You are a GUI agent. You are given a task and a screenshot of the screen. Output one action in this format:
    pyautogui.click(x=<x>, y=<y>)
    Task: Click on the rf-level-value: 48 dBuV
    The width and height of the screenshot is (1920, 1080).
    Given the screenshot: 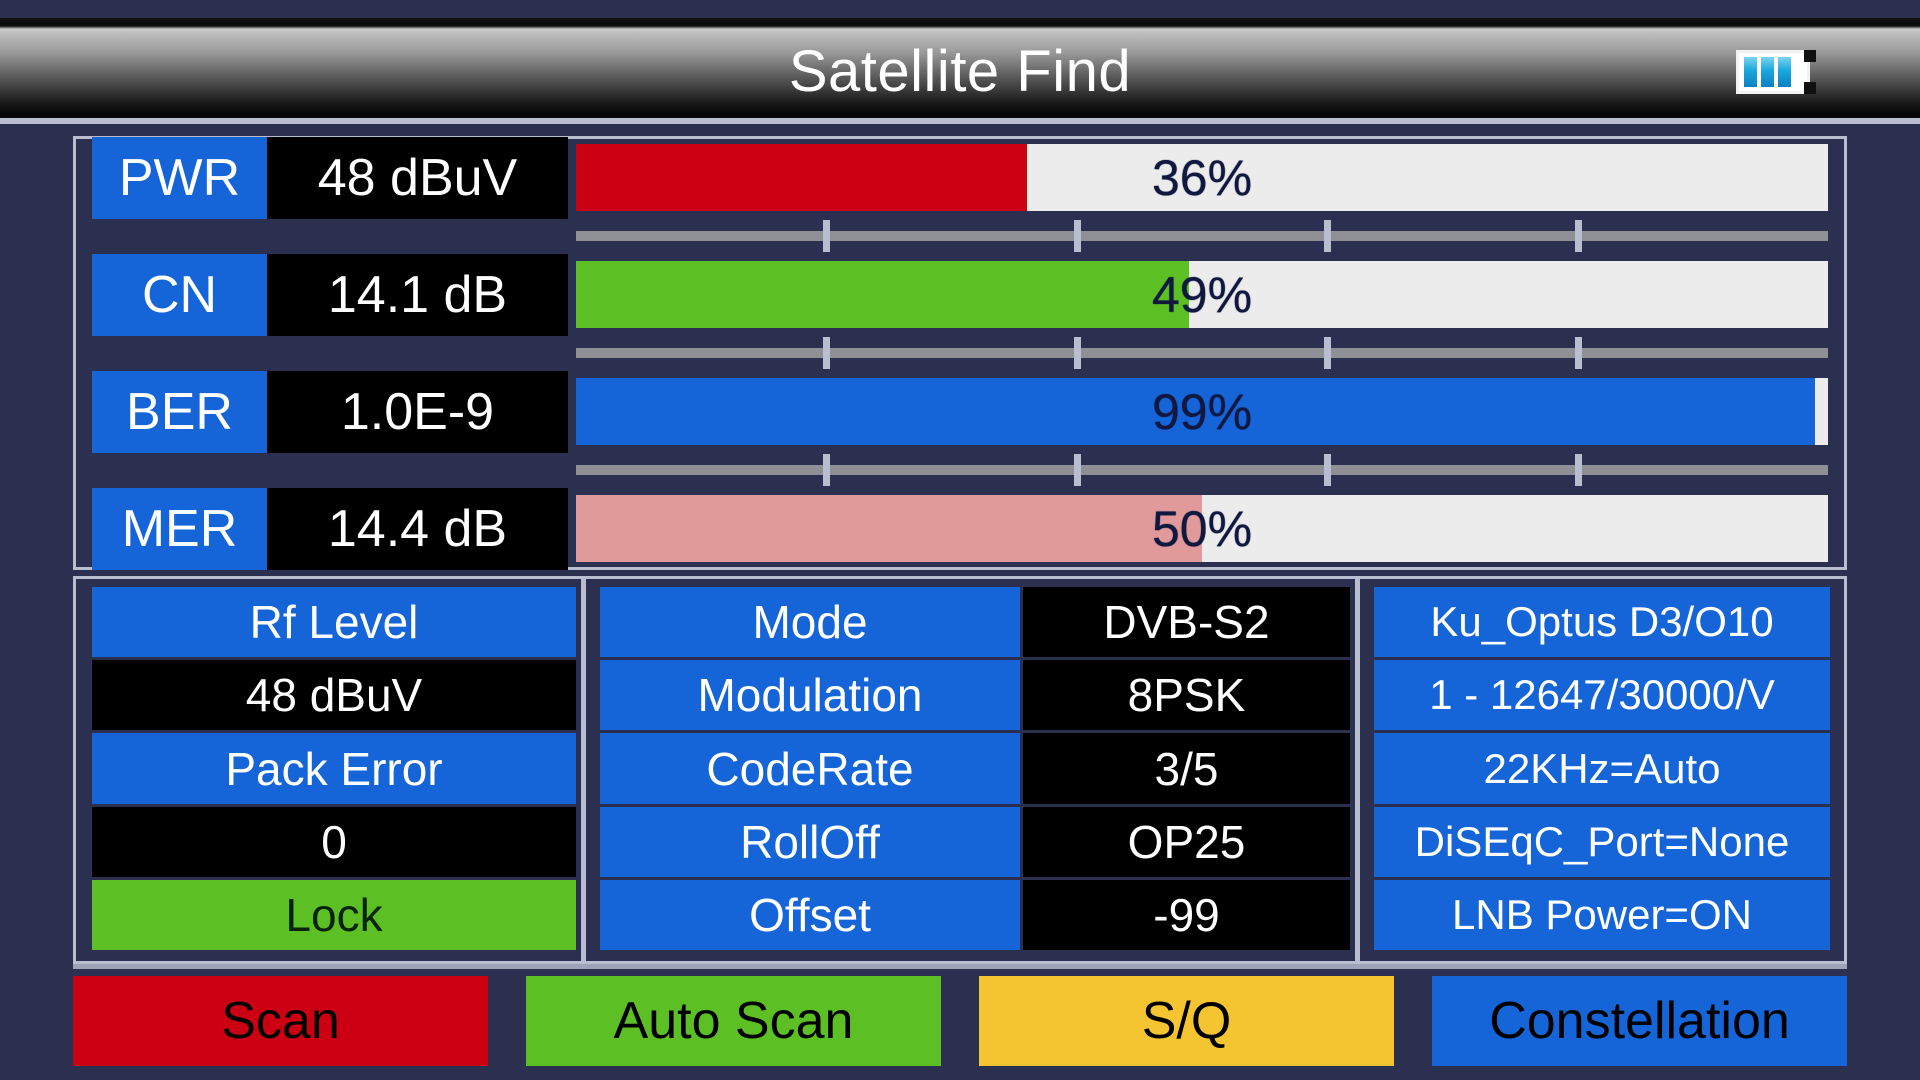 What is the action you would take?
    pyautogui.click(x=334, y=695)
    